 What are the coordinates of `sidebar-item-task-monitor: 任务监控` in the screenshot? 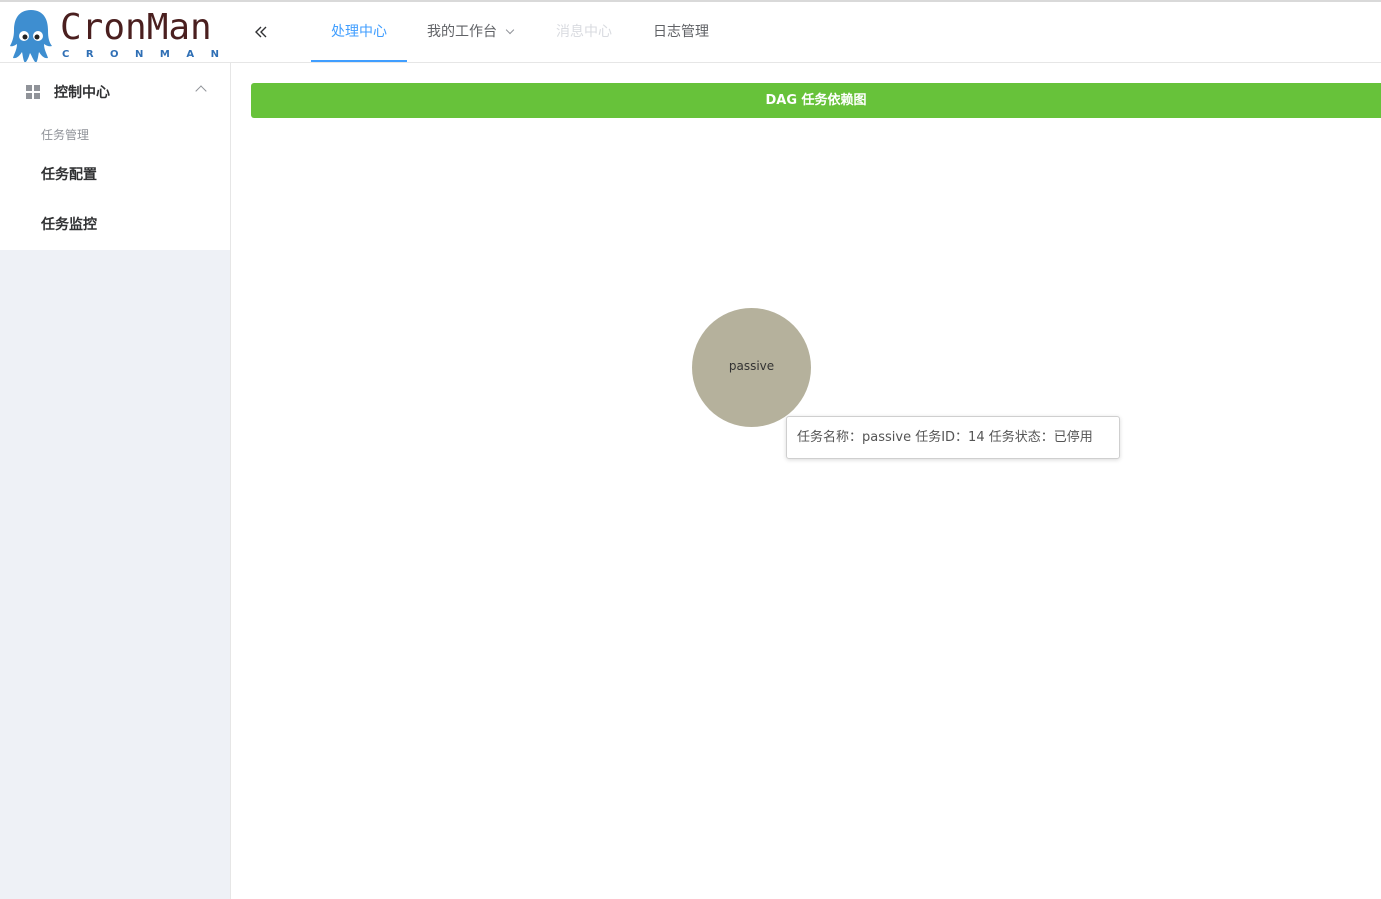 It's located at (115, 225).